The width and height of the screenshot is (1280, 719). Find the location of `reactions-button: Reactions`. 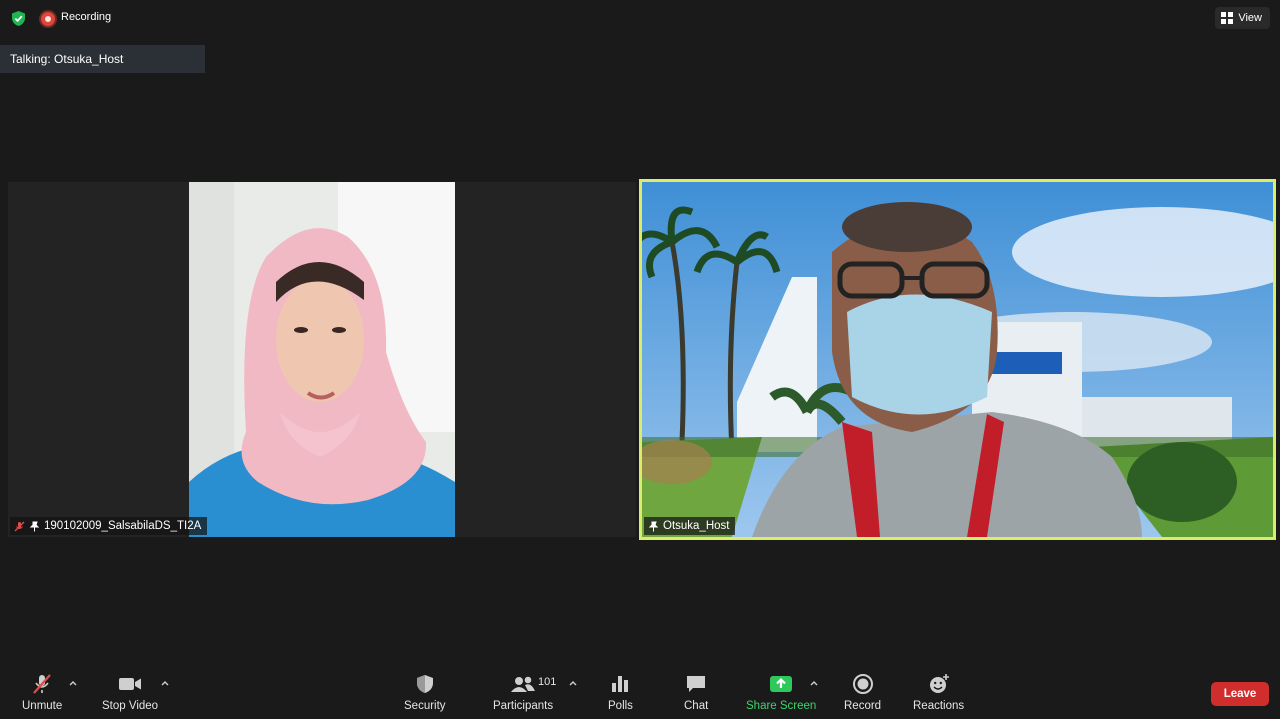

reactions-button: Reactions is located at coordinates (938, 692).